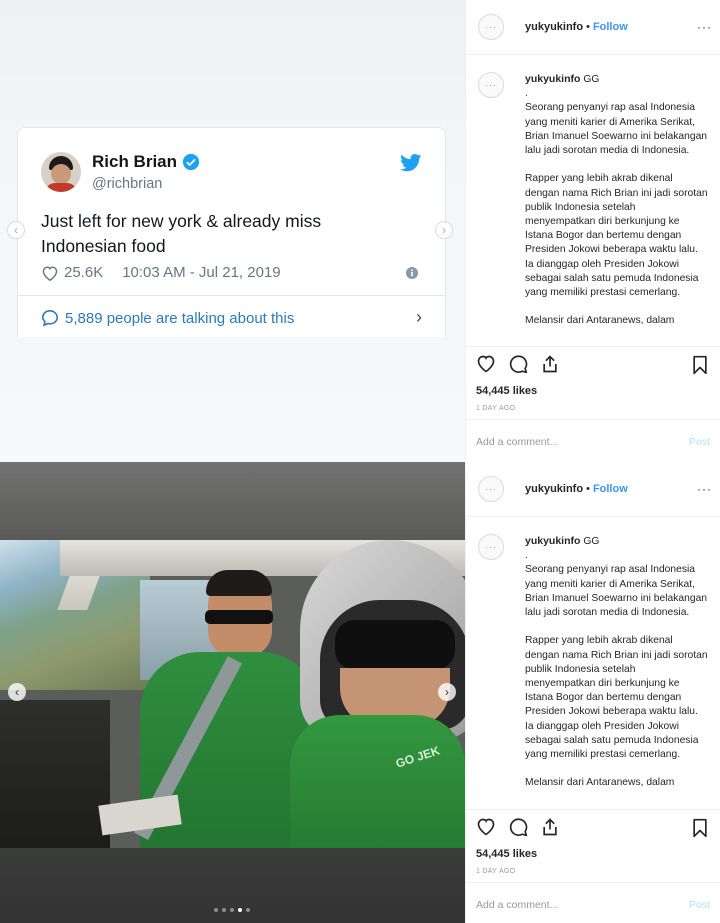 This screenshot has width=720, height=923. I want to click on tweet-like-count: 25.6K, so click(83, 272).